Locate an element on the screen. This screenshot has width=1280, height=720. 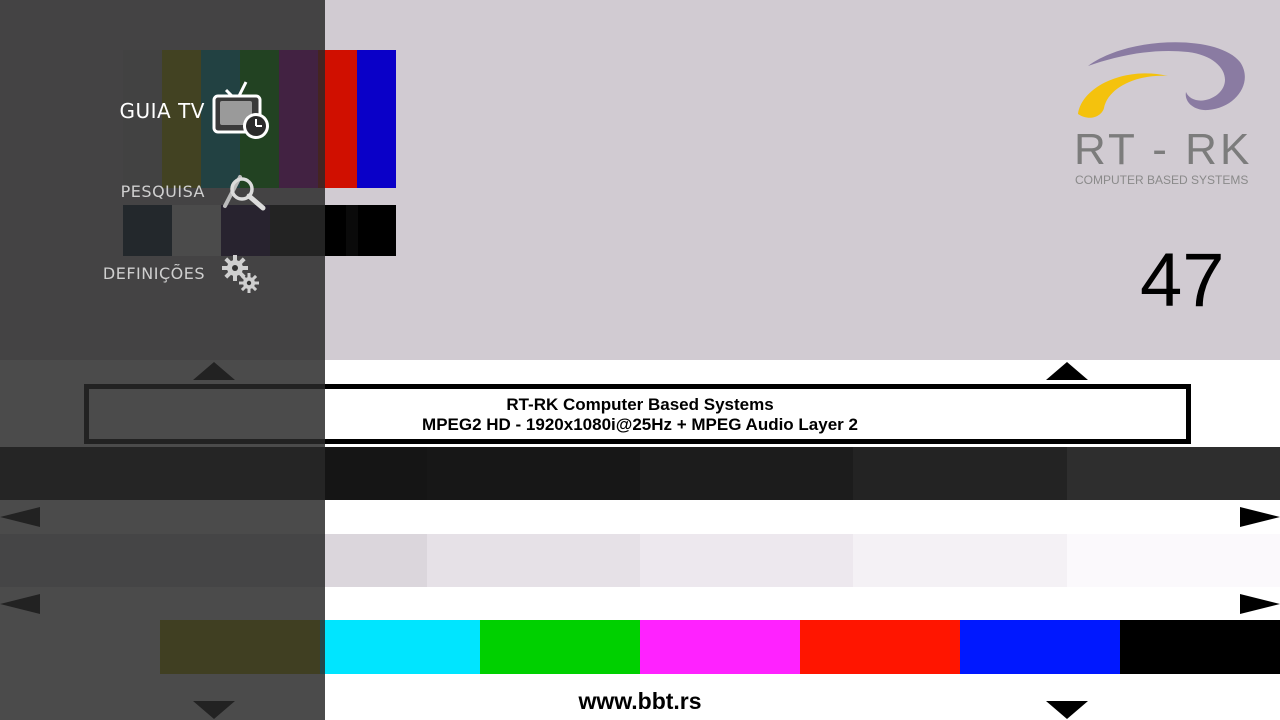
menu-item-definicoes: DEFINIÇÕES is located at coordinates (154, 273).